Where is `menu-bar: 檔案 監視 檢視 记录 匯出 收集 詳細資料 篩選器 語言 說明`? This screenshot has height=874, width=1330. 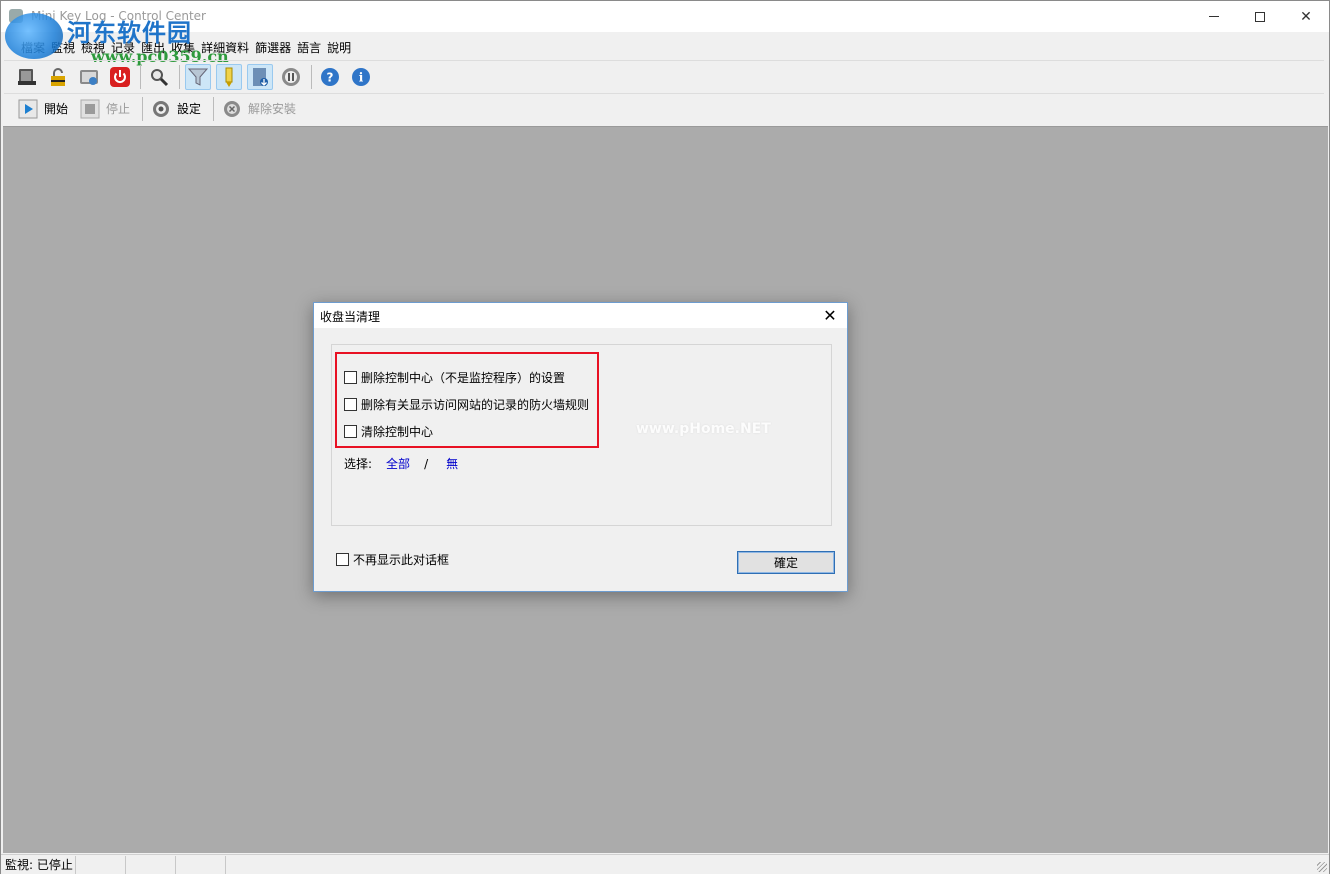
menu-bar: 檔案 監視 檢視 记录 匯出 收集 詳細資料 篩選器 語言 說明 is located at coordinates (665, 47).